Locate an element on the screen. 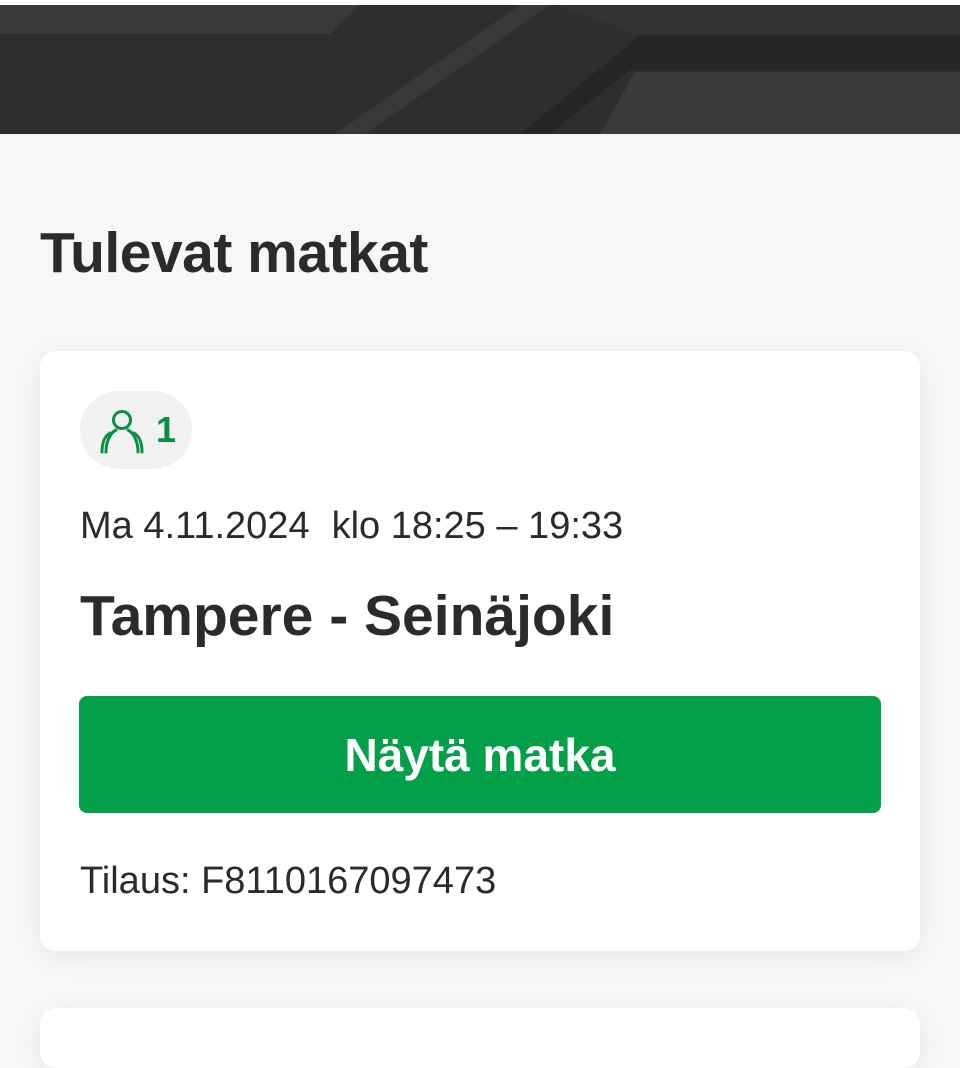 Image resolution: width=960 pixels, height=1068 pixels. header-pattern is located at coordinates (480, 69).